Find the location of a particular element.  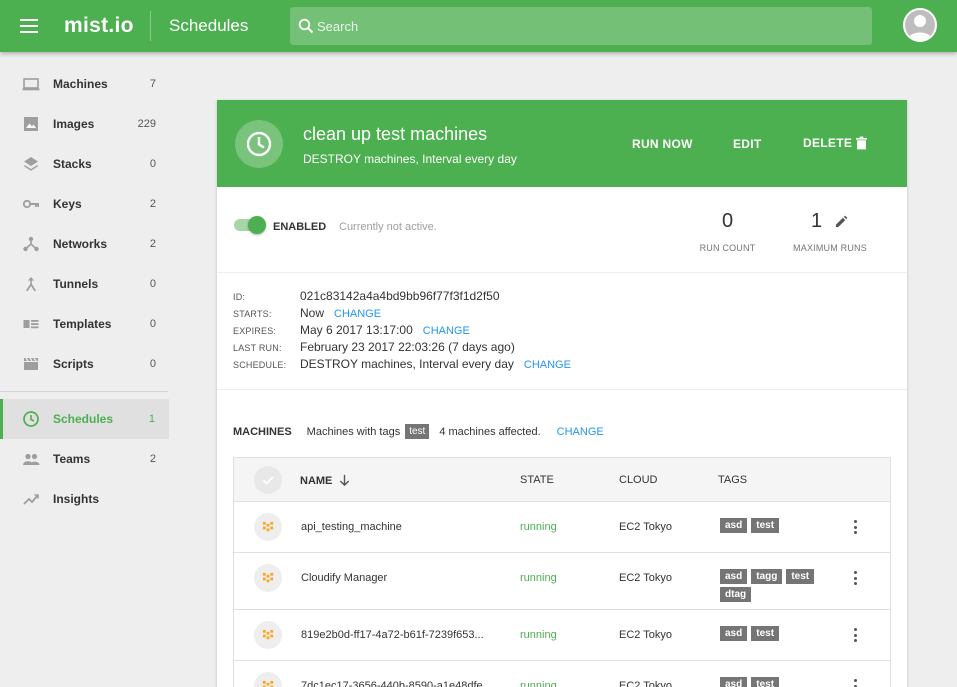

delete-button: DELETE is located at coordinates (835, 143).